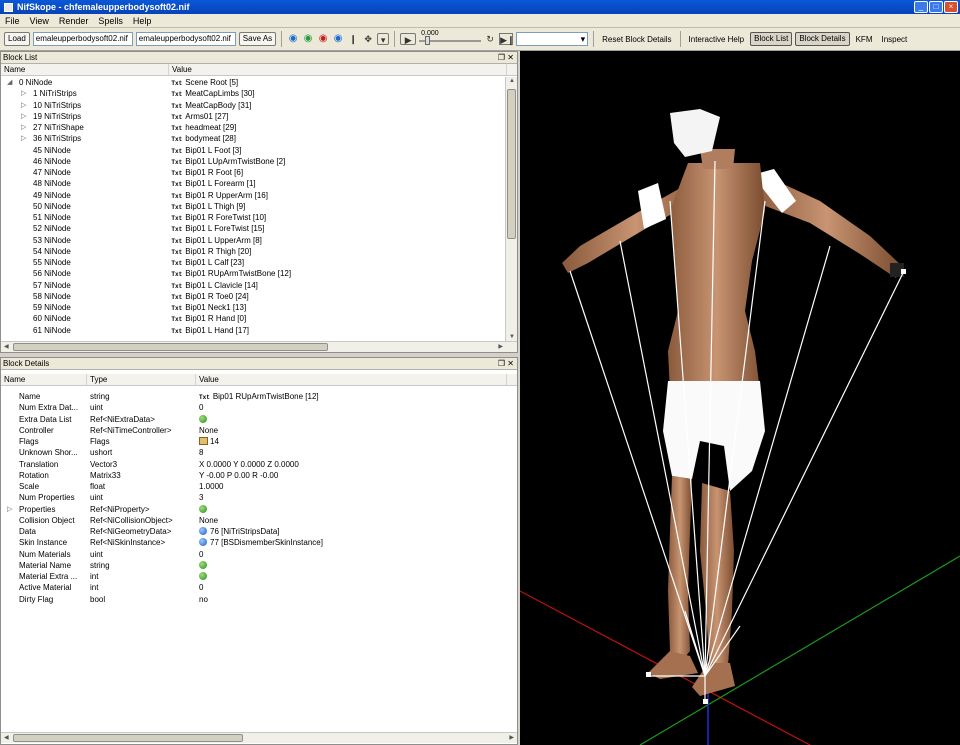 The image size is (960, 745). I want to click on detail-row: Unknown Shor... ushort 8, so click(259, 452).